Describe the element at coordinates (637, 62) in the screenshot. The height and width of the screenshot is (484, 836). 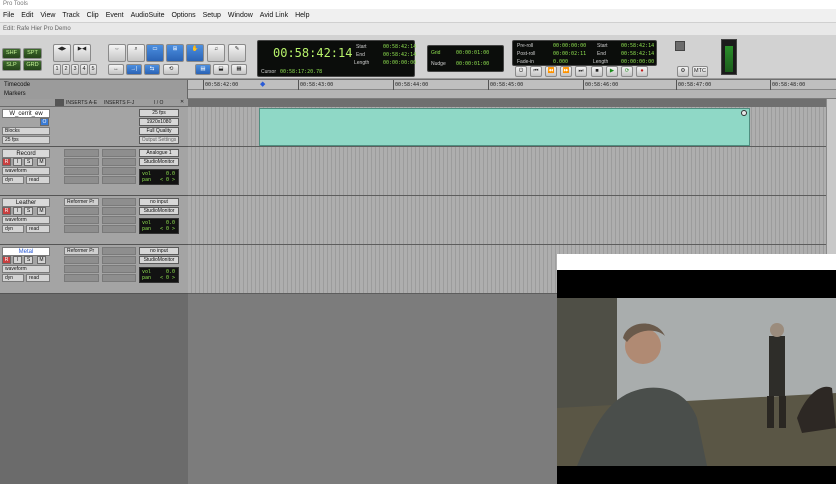
I see `transport-length-value: 00:00:00:00` at that location.